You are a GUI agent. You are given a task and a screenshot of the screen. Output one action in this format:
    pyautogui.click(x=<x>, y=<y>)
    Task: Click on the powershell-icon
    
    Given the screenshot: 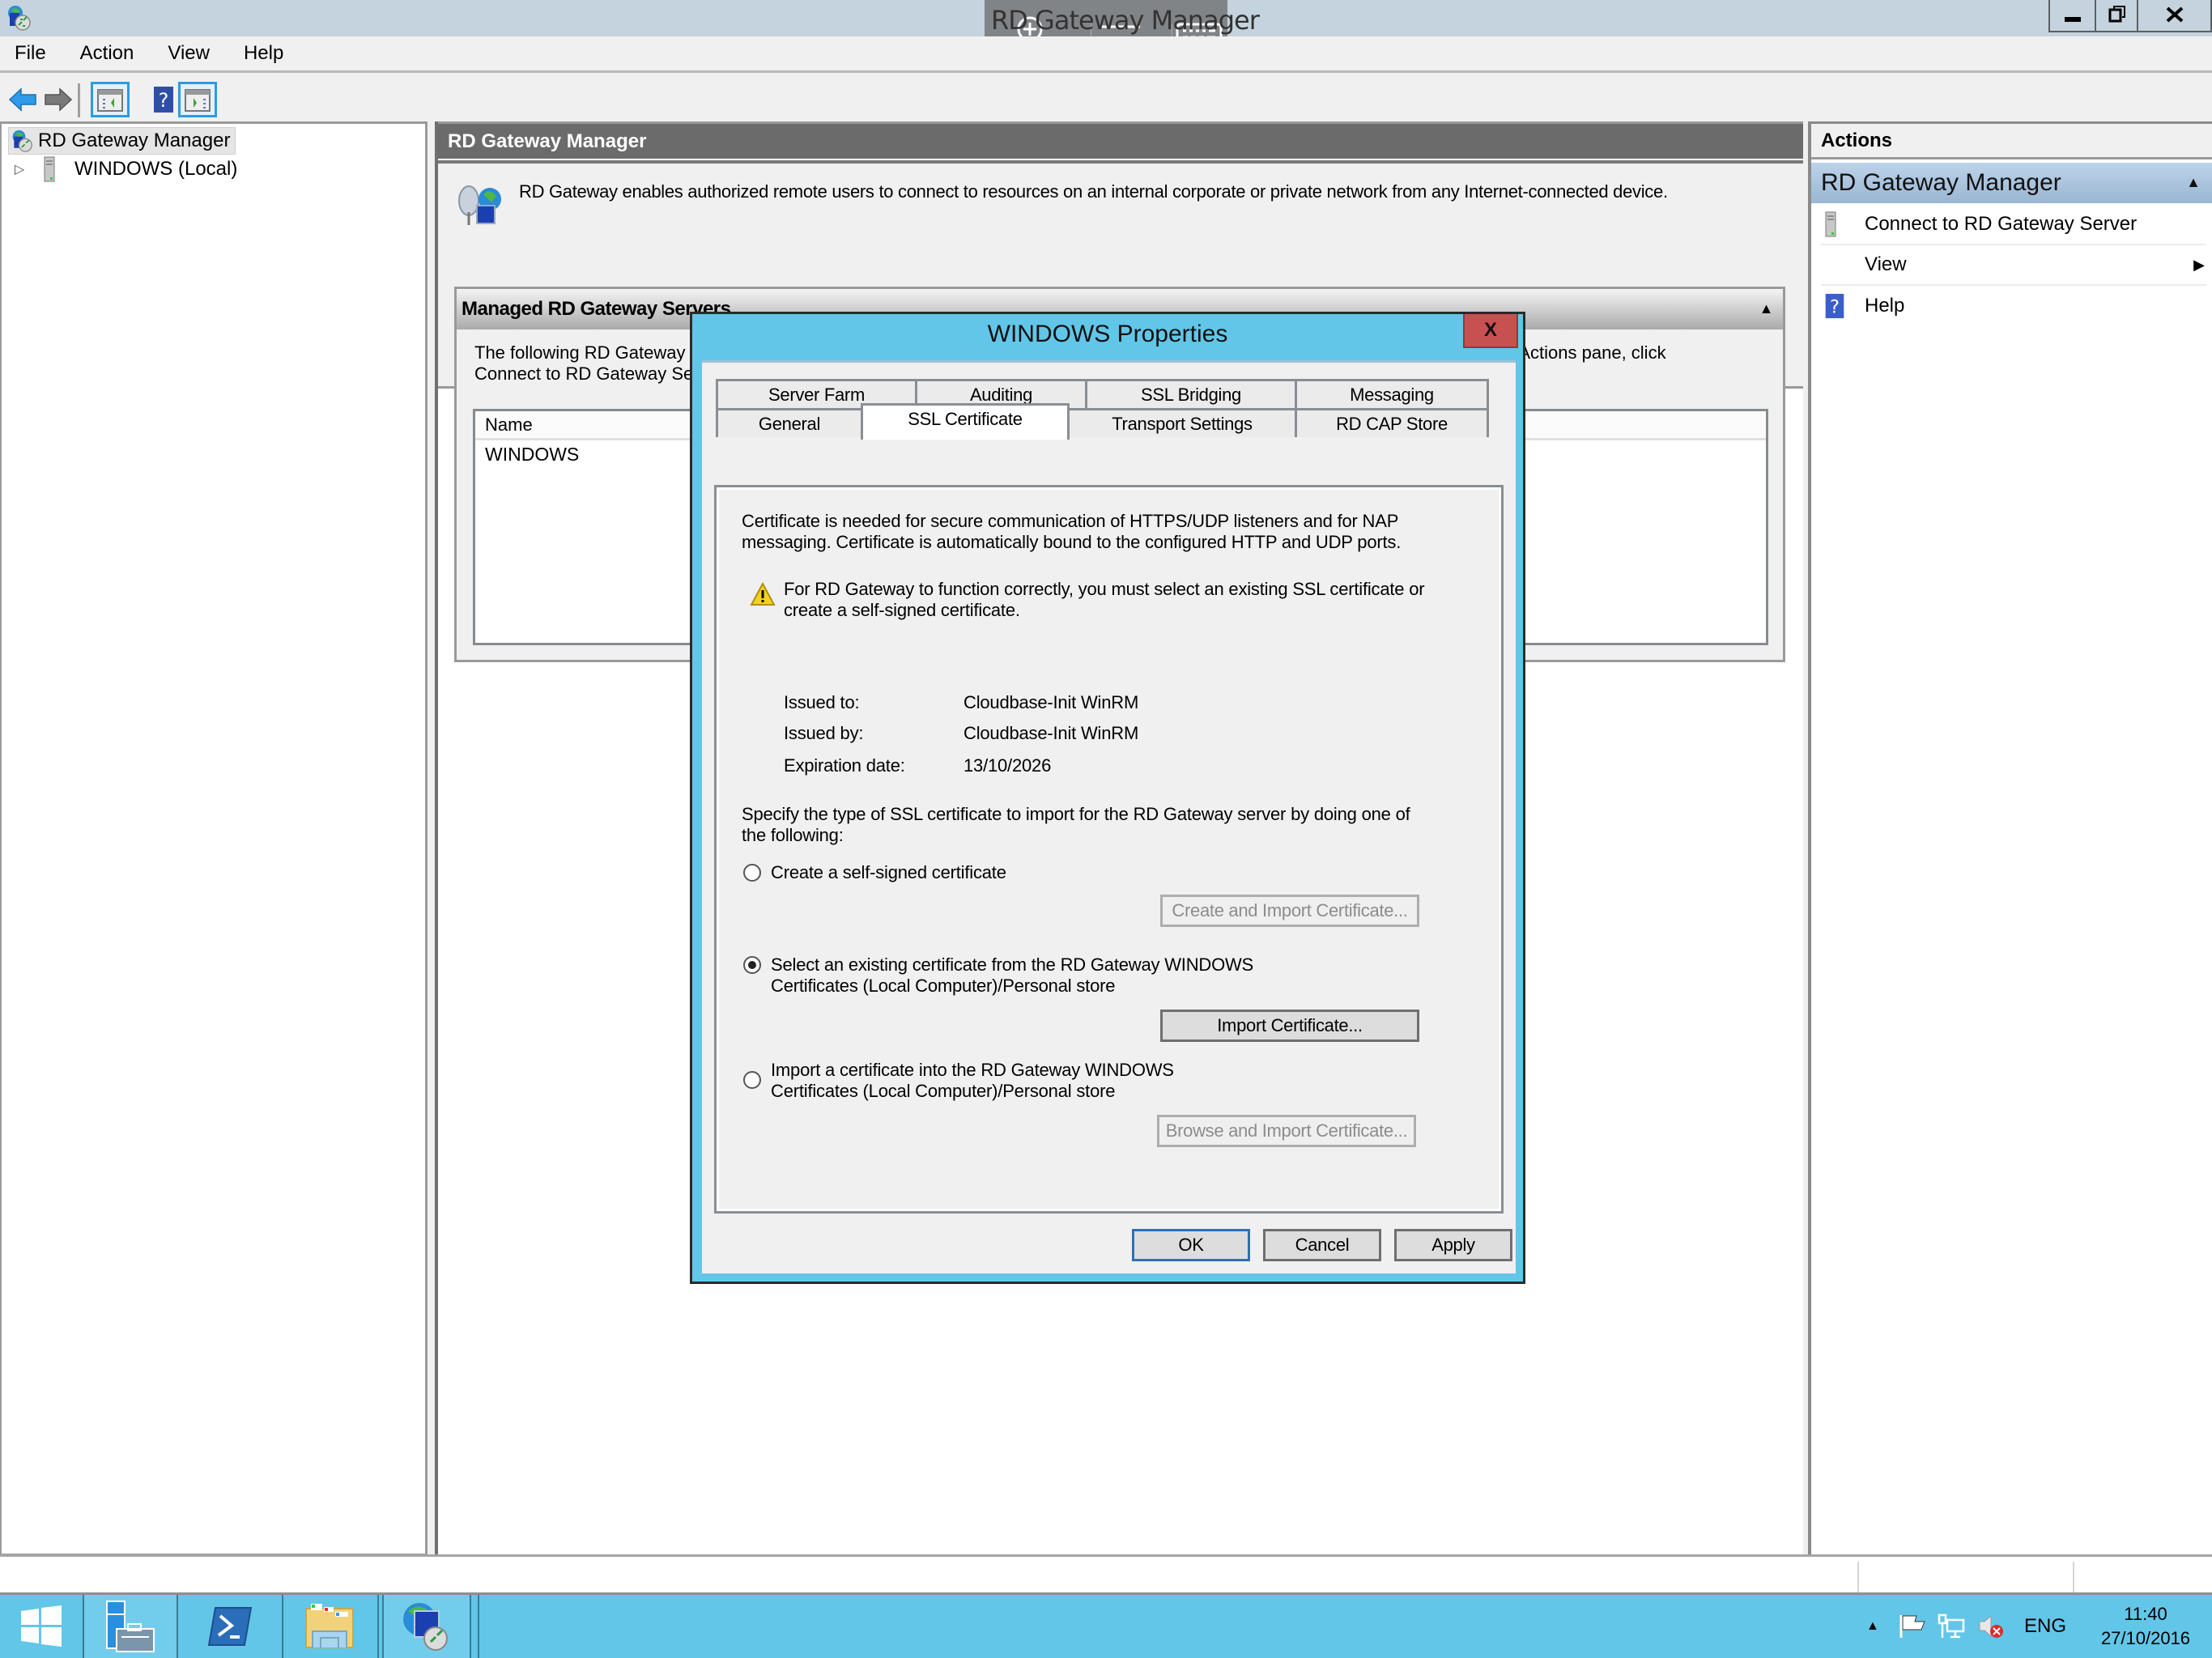 What is the action you would take?
    pyautogui.click(x=230, y=1626)
    